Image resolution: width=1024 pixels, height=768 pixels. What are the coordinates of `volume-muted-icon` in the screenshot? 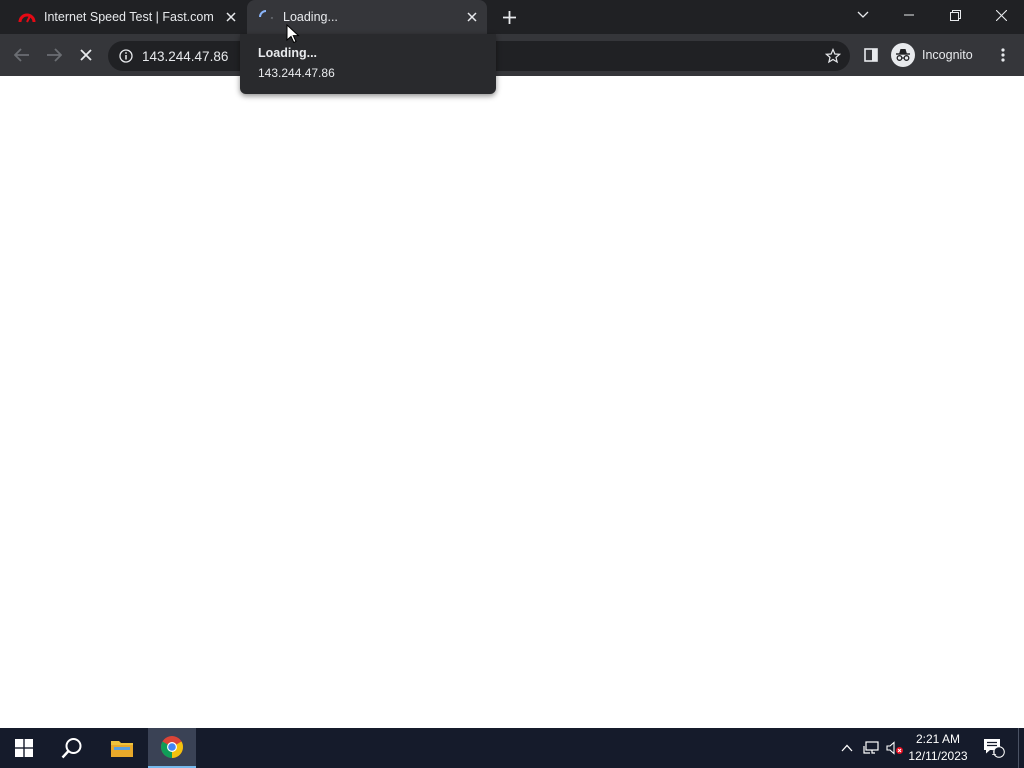 It's located at (894, 748).